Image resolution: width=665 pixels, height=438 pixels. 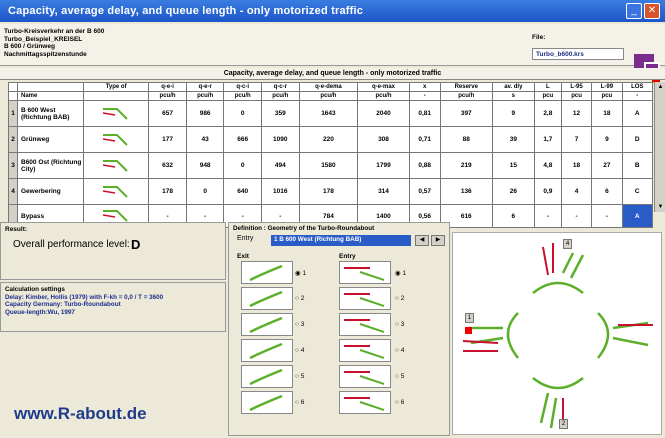 What do you see at coordinates (576, 191) in the screenshot?
I see `table-cell: 4` at bounding box center [576, 191].